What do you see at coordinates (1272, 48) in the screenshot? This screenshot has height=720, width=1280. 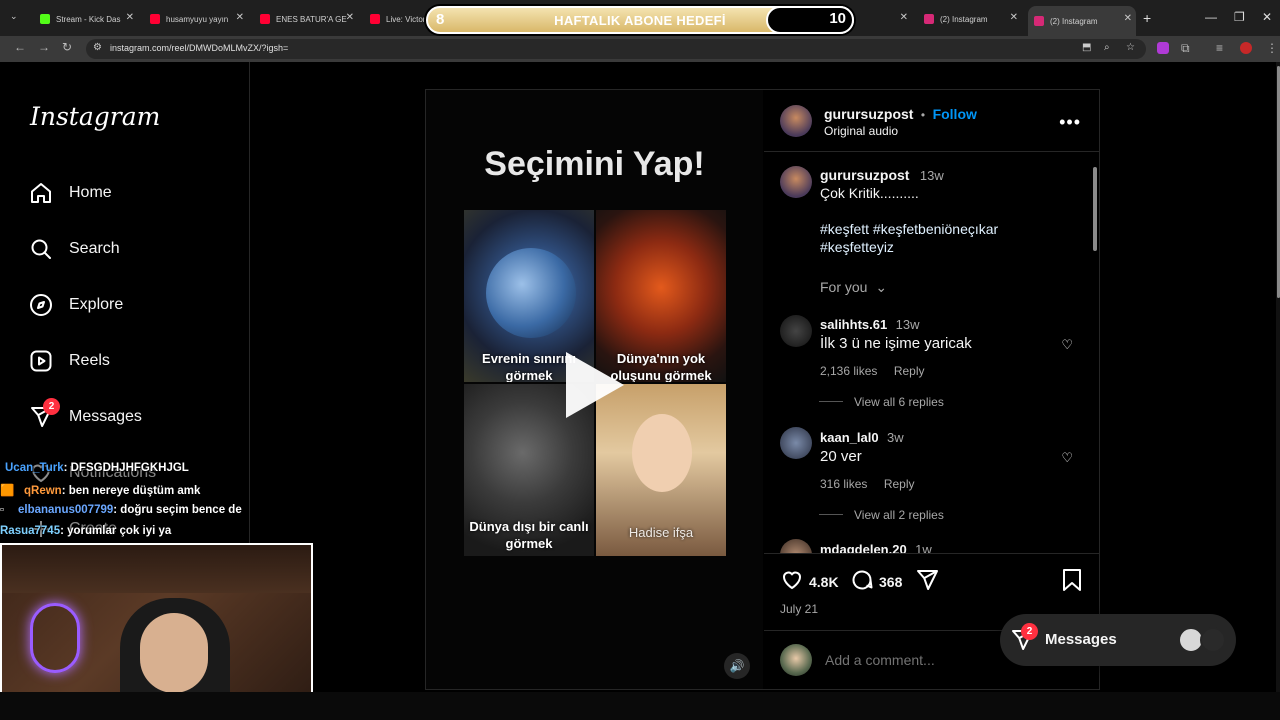 I see `browser-menu-icon: ⋮` at bounding box center [1272, 48].